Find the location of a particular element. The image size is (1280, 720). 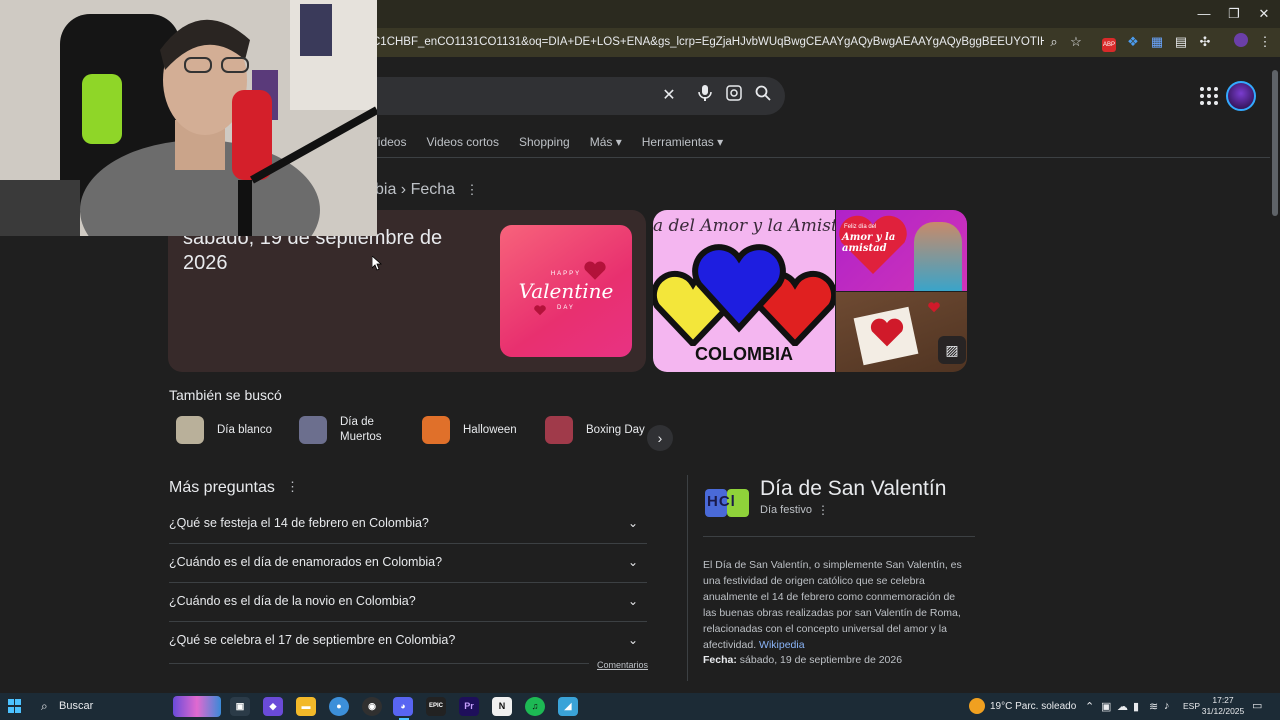

translate-extension-icon: ▦ is located at coordinates (1157, 42).